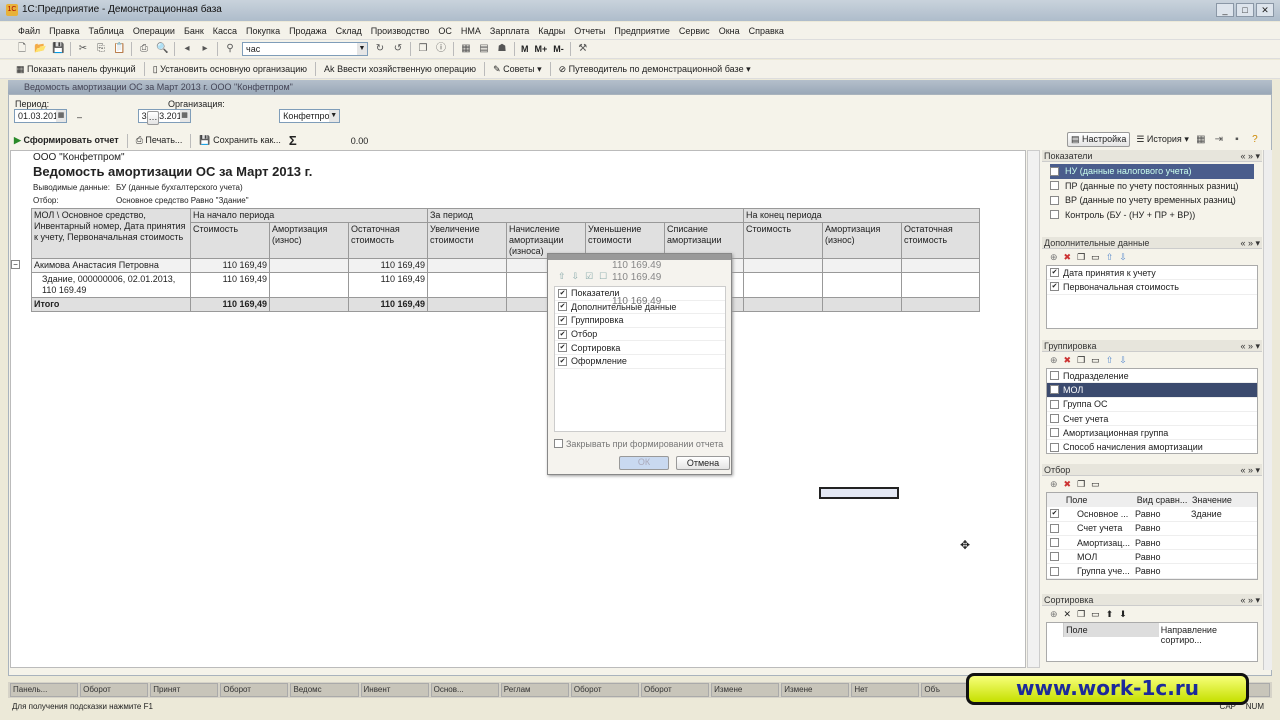 The height and width of the screenshot is (720, 1280). I want to click on tools-icon: ⚒, so click(583, 49).